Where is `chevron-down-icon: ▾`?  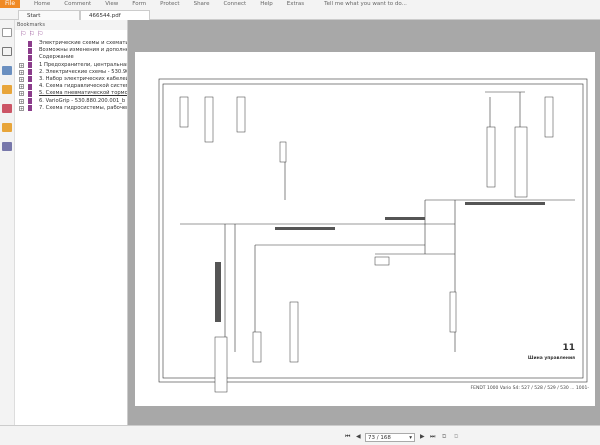 chevron-down-icon: ▾ is located at coordinates (410, 438).